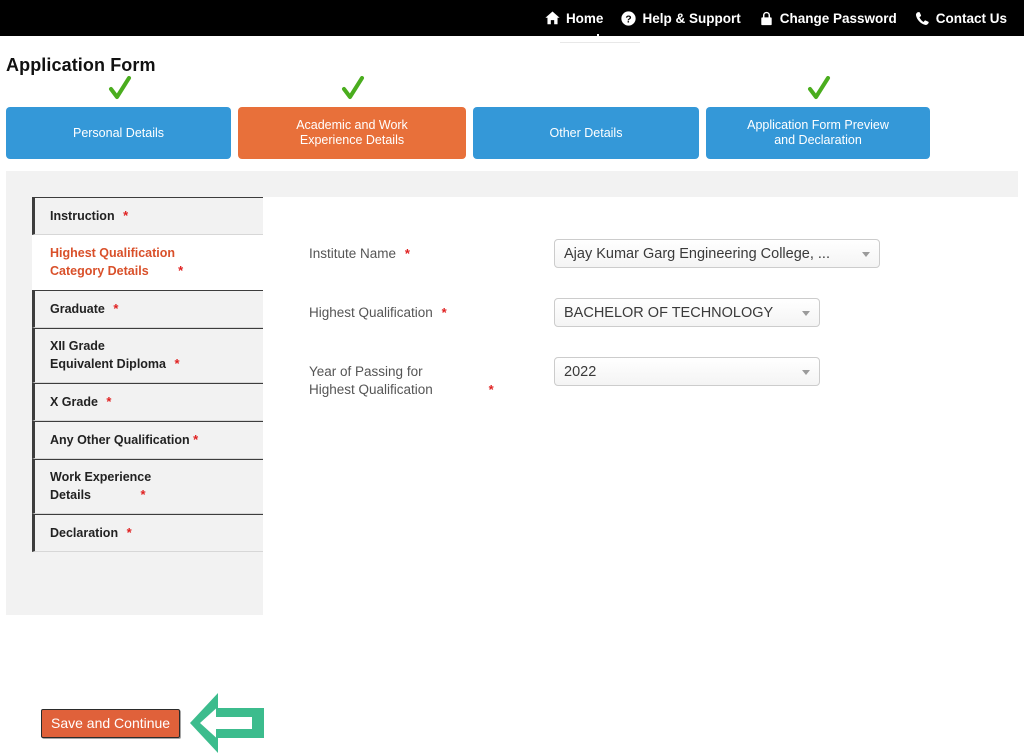  I want to click on nav-item-help-support-label: Help & Support, so click(691, 18).